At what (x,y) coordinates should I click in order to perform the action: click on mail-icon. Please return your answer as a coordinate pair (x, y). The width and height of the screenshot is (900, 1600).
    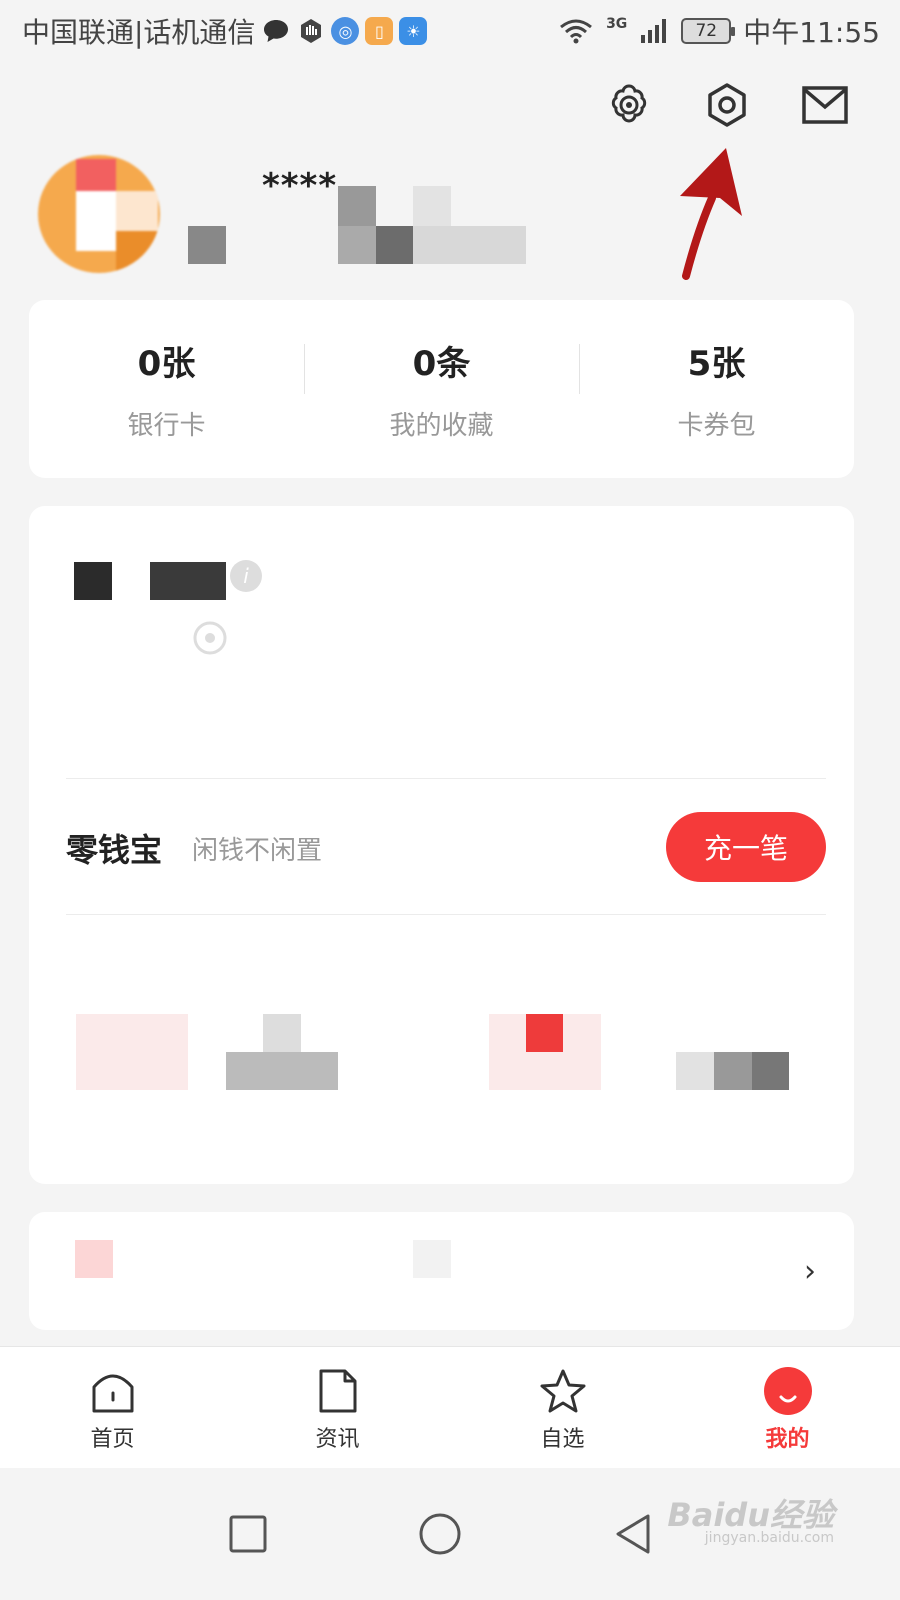
    Looking at the image, I should click on (825, 105).